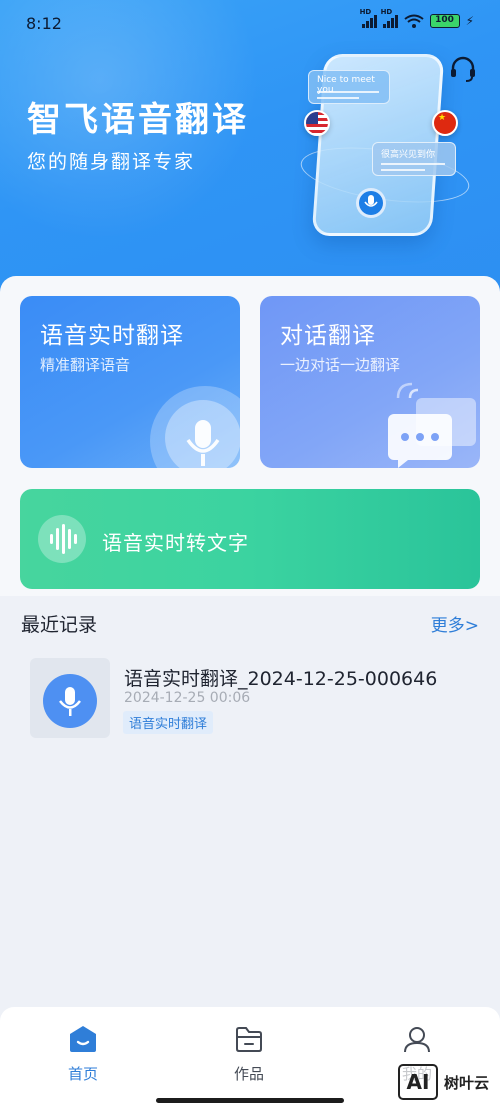  I want to click on home-icon, so click(83, 1039).